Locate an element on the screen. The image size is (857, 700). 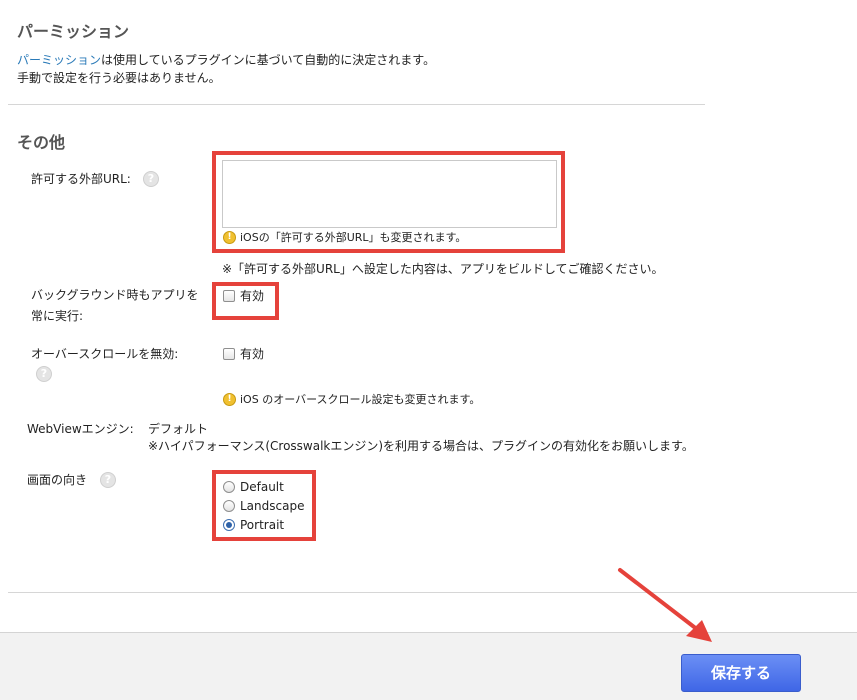
orientation-option-default: Default is located at coordinates (262, 487).